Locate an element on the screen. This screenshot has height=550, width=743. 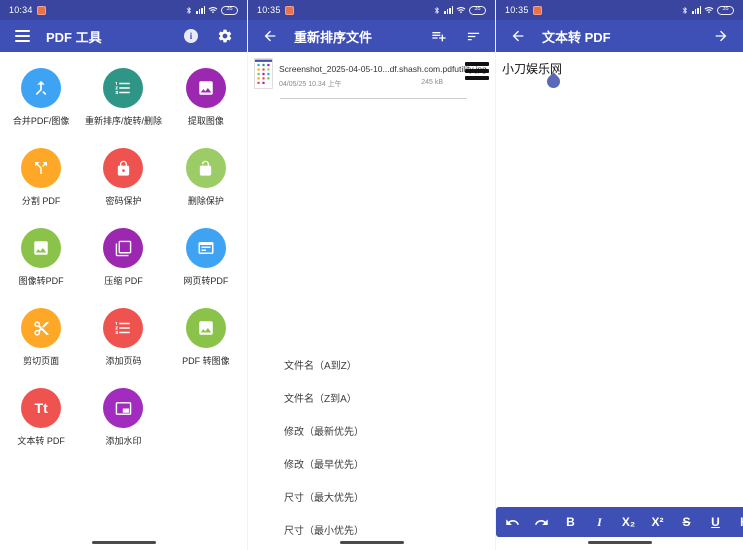
pdf-to-image-icon is located at coordinates (205, 328).